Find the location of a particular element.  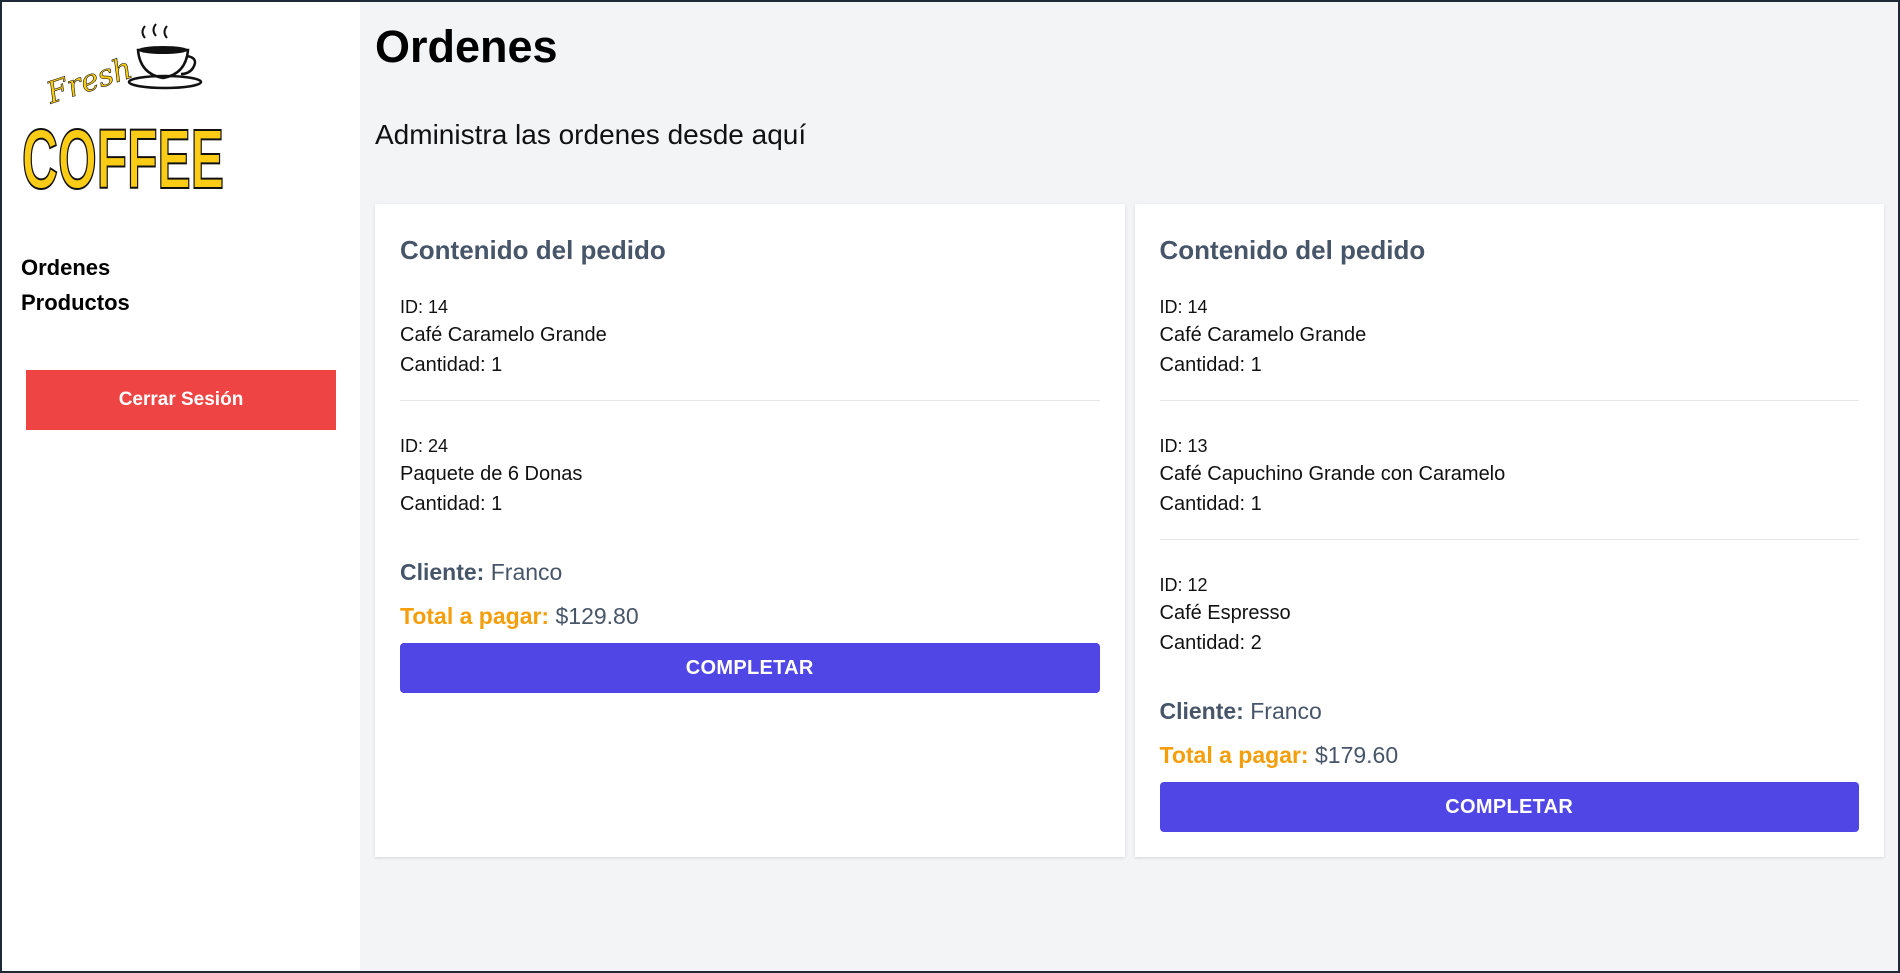

page-title: Ordenes is located at coordinates (466, 46).